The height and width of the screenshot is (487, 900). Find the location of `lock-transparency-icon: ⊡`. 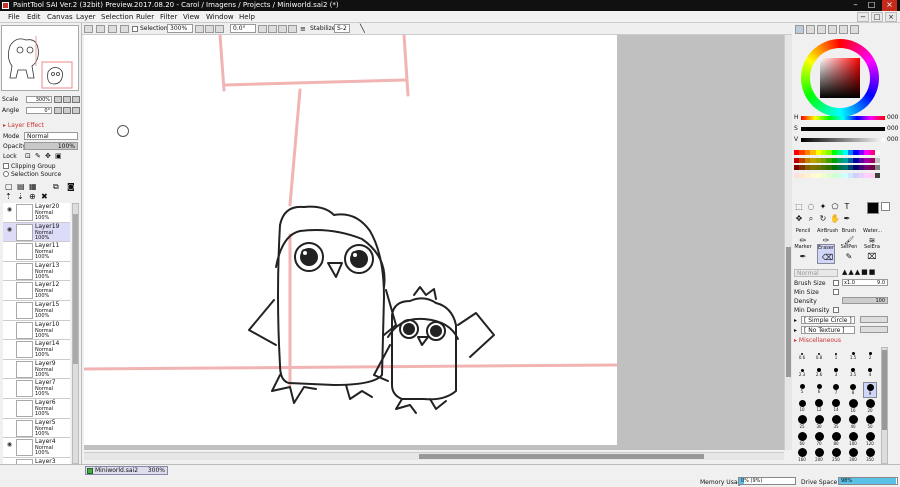

lock-transparency-icon: ⊡ is located at coordinates (28, 156).